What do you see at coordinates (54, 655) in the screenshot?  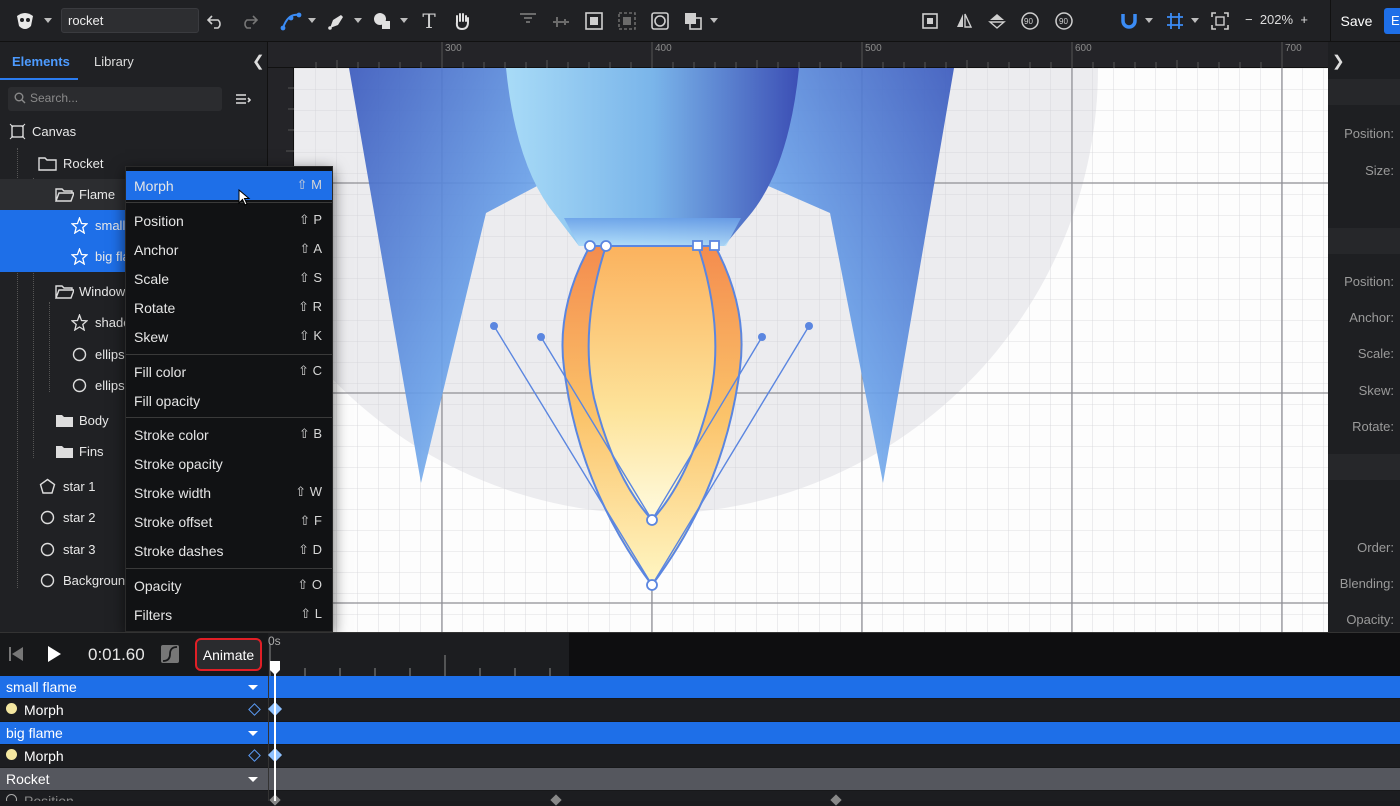 I see `play-icon` at bounding box center [54, 655].